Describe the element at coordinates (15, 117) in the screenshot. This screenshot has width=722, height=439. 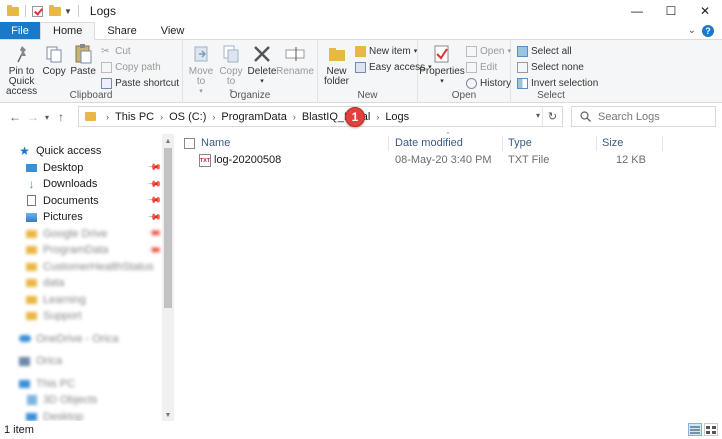
I see `back-button: ←` at that location.